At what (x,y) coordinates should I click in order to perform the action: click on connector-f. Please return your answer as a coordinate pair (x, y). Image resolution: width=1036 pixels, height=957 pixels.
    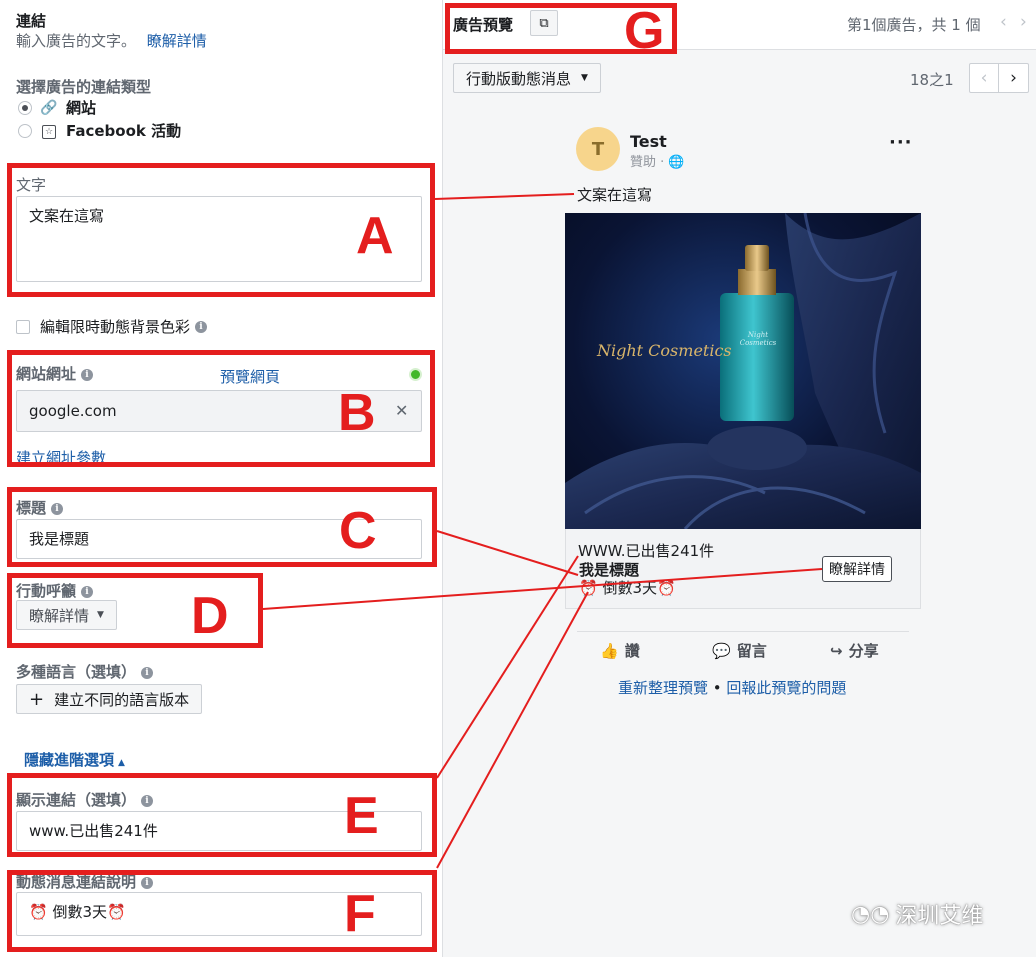
    Looking at the image, I should click on (512, 730).